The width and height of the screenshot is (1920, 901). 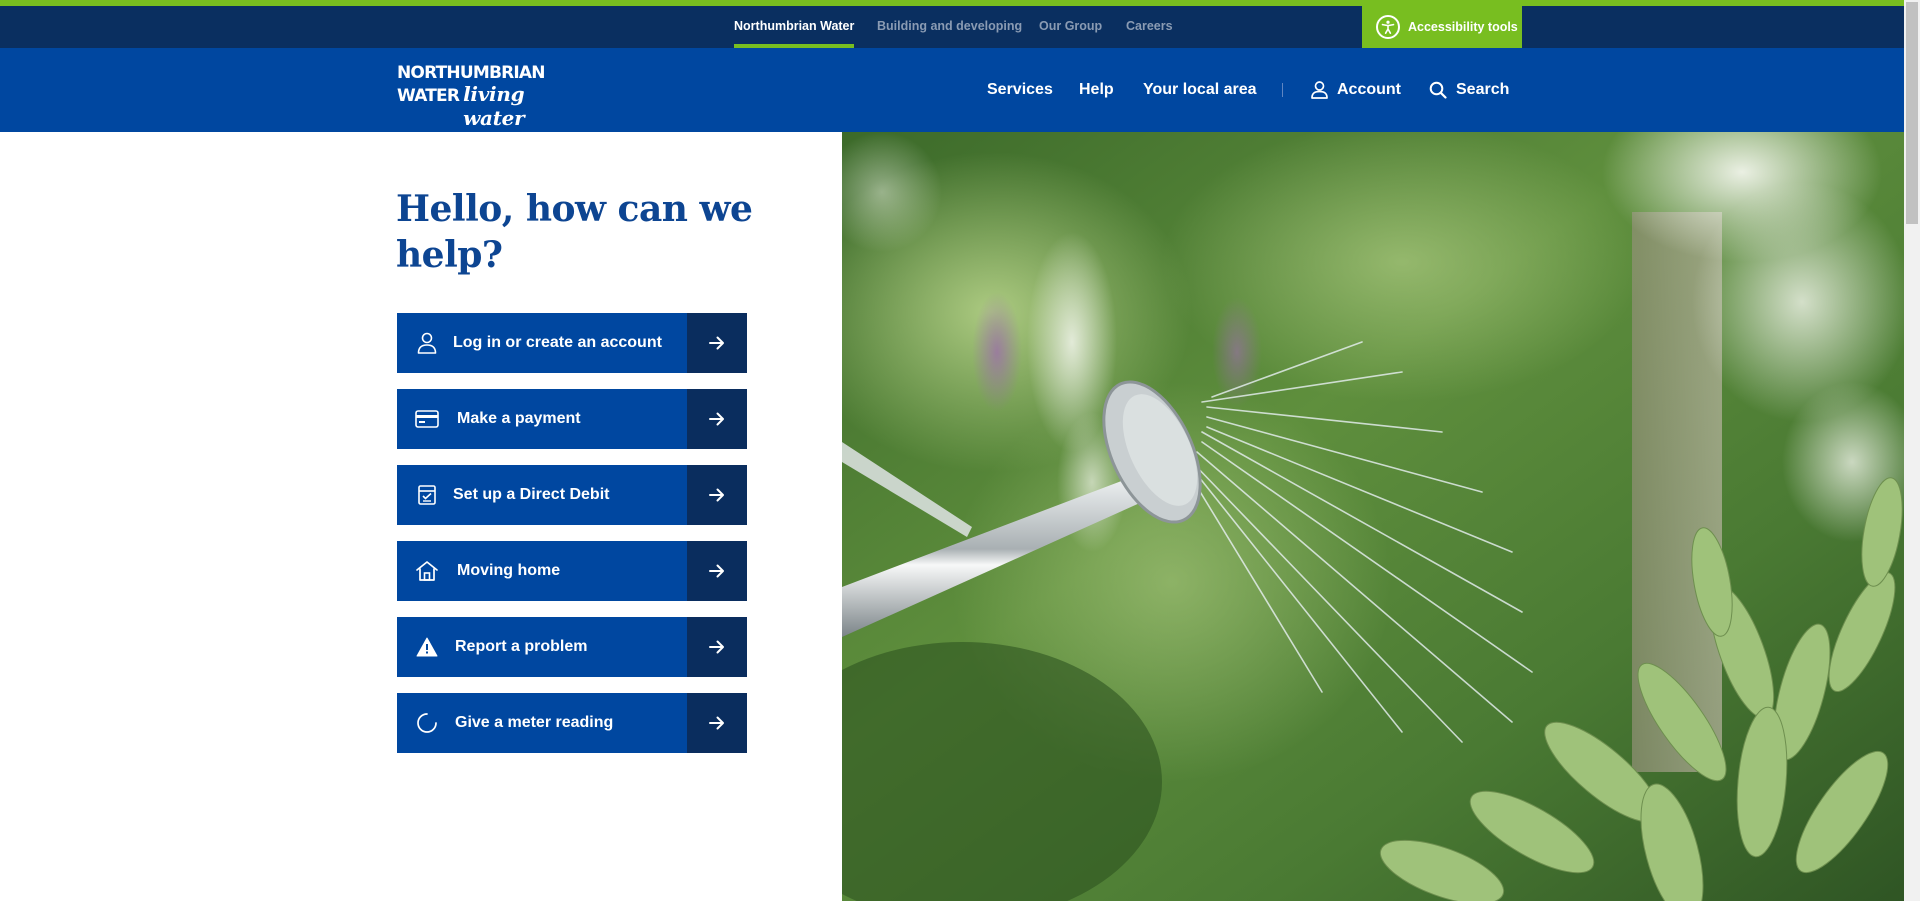 What do you see at coordinates (509, 570) in the screenshot?
I see `action-label: Moving home` at bounding box center [509, 570].